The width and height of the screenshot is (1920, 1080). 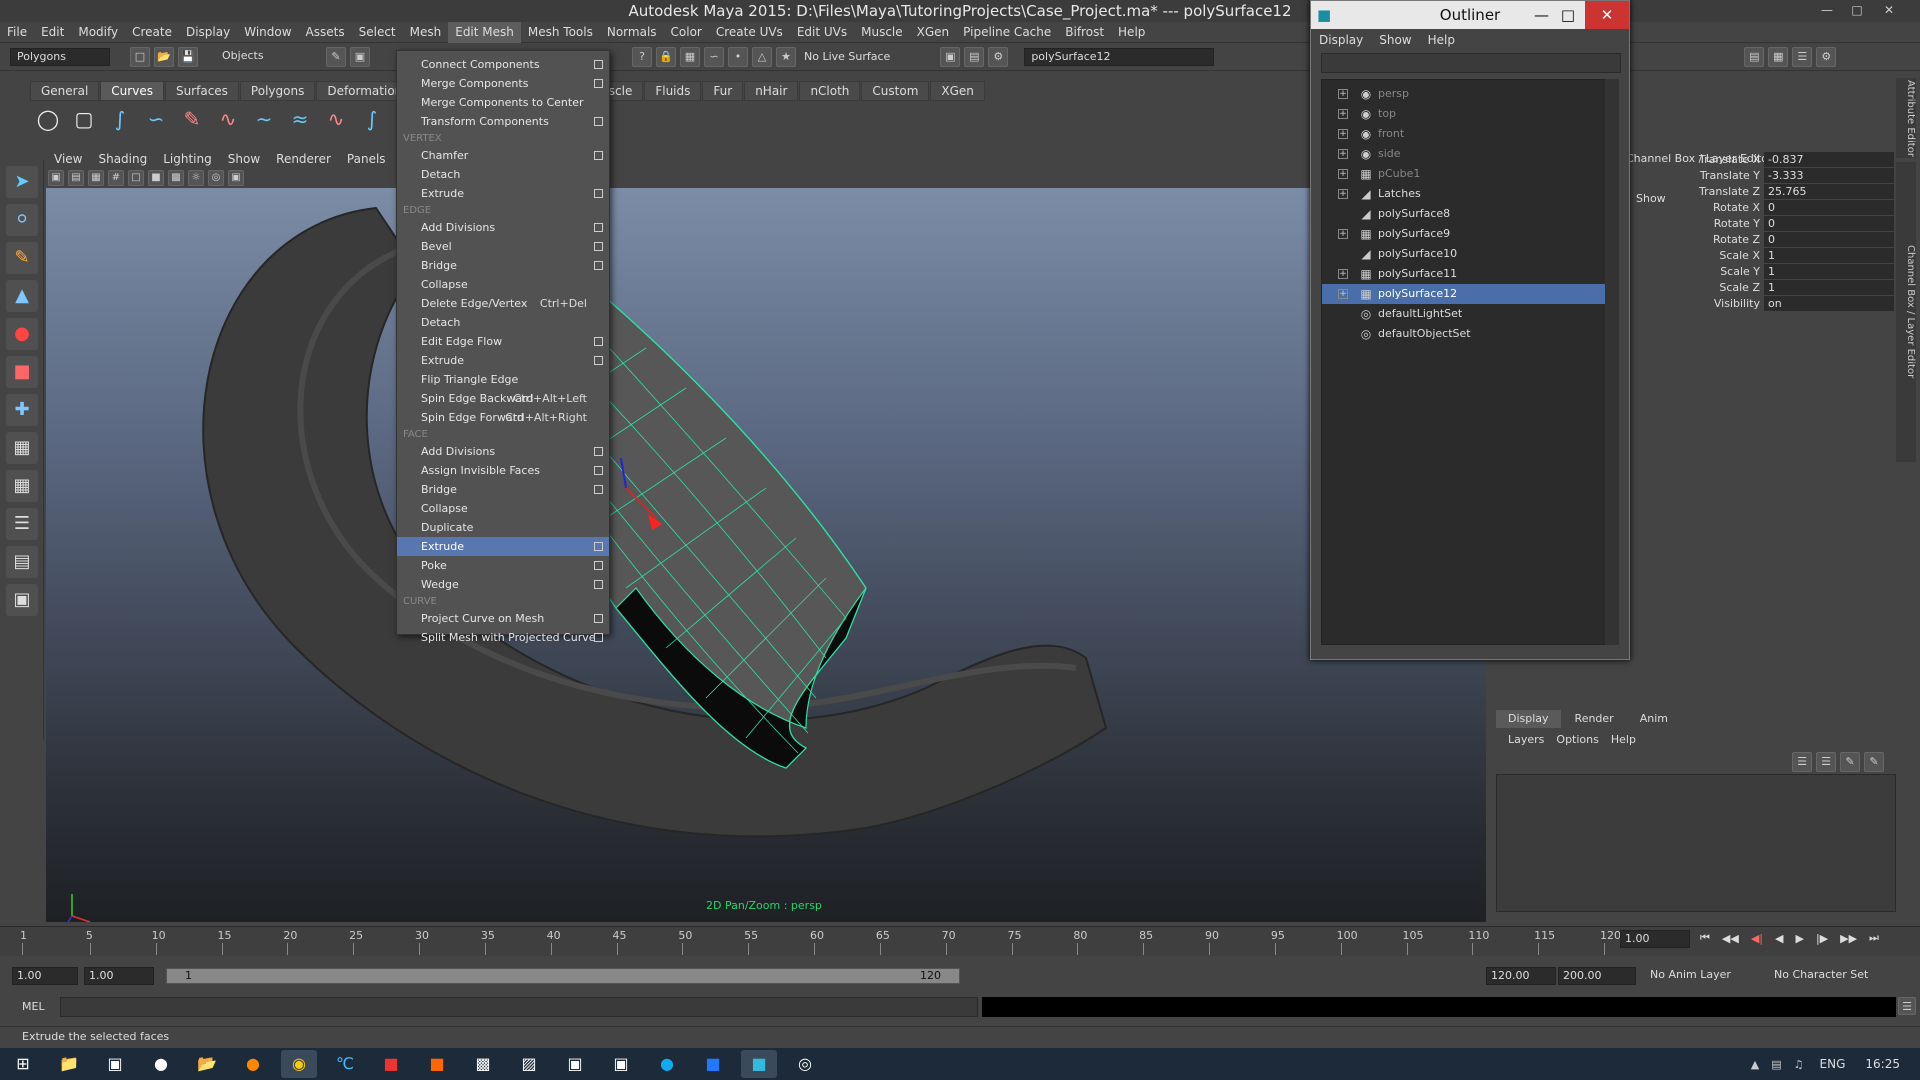 I want to click on illustrator-icon: ■, so click(x=437, y=1064).